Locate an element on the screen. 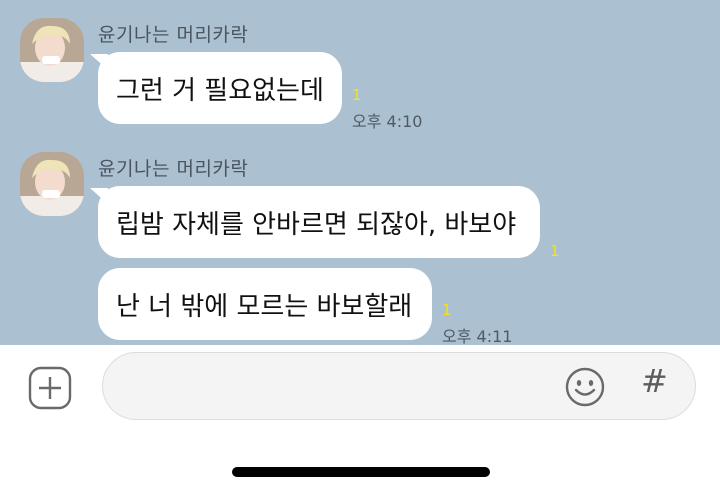  emoji-button is located at coordinates (585, 387).